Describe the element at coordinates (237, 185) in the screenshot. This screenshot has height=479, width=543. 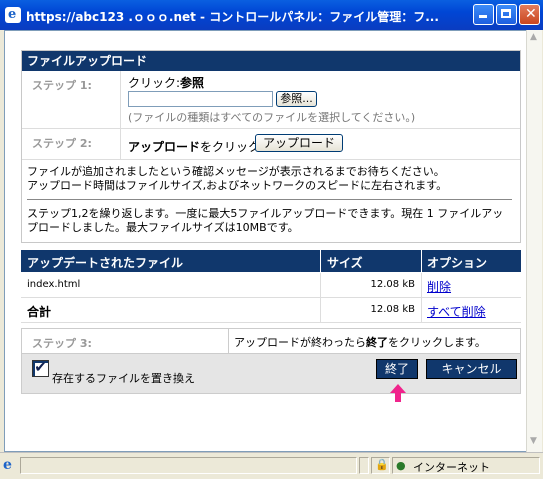
I see `info-line-2: アップロード時間はファイルサイズ,およびネットワークのスピードに左右されます。` at that location.